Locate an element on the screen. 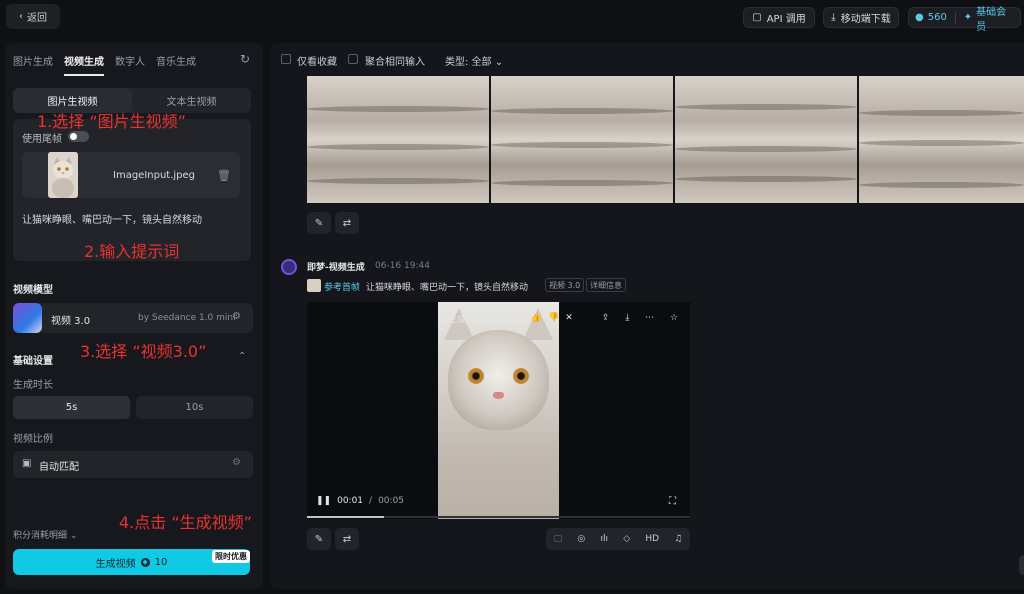 The width and height of the screenshot is (1024, 594). reference-frame-thumbnail is located at coordinates (314, 285).